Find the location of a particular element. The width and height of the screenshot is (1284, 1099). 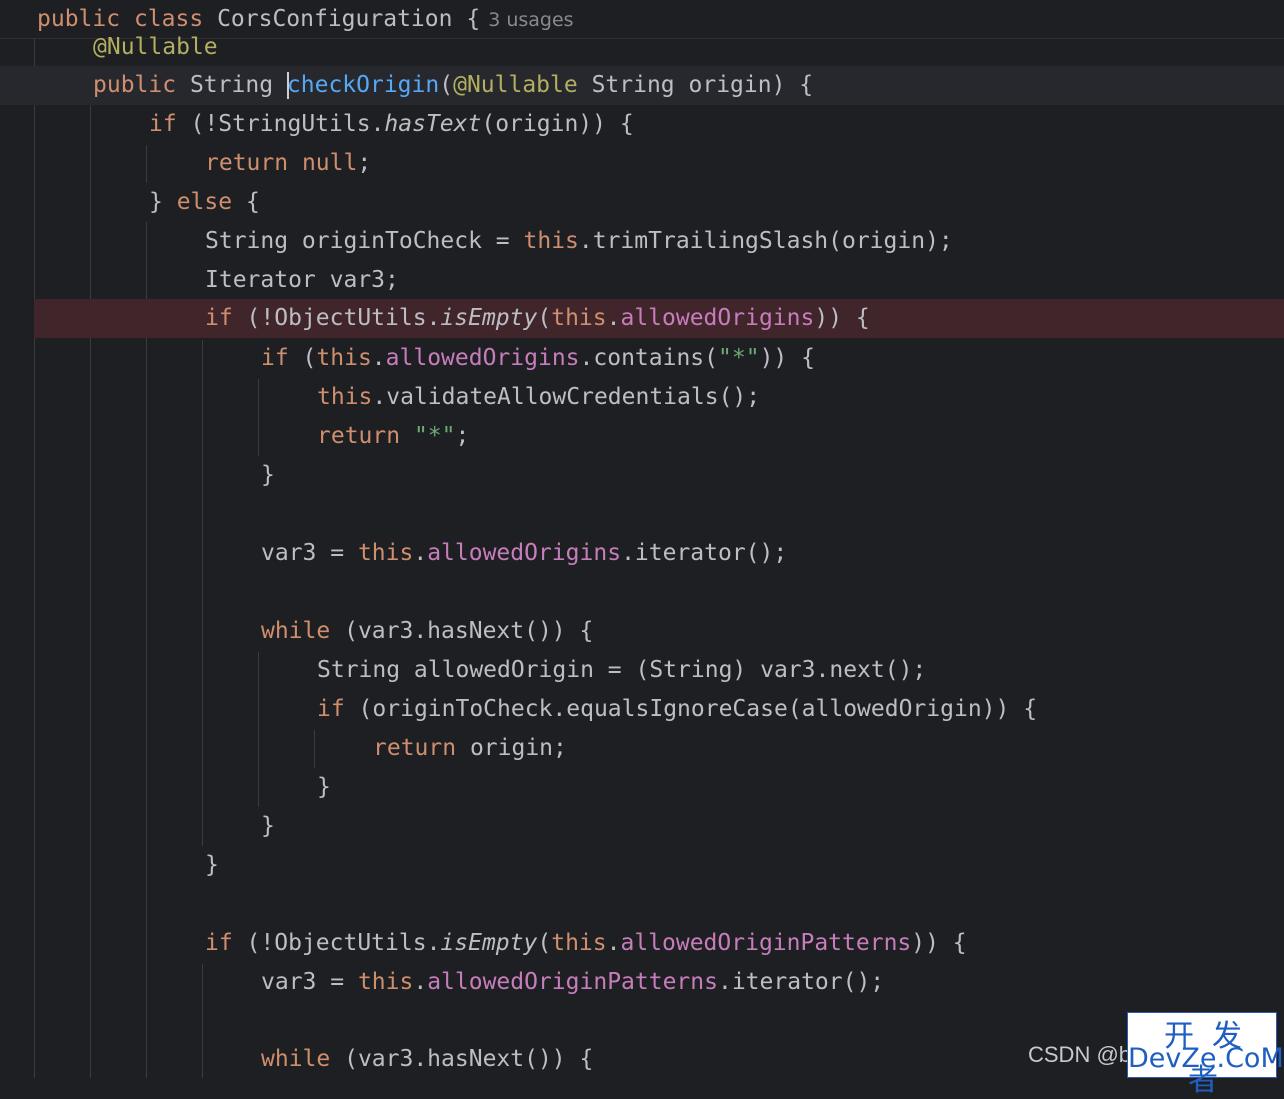

keyword-else: else is located at coordinates (204, 202).